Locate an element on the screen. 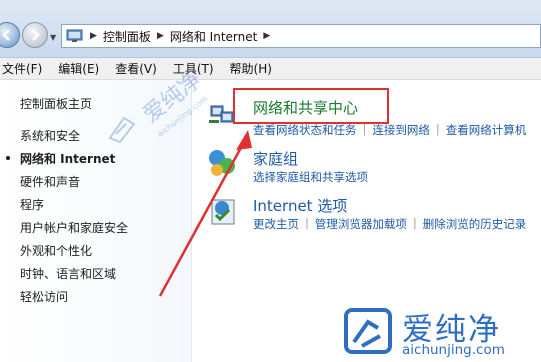 Image resolution: width=541 pixels, height=362 pixels. homegroup-links: 选择家庭组和共享选项 is located at coordinates (313, 177).